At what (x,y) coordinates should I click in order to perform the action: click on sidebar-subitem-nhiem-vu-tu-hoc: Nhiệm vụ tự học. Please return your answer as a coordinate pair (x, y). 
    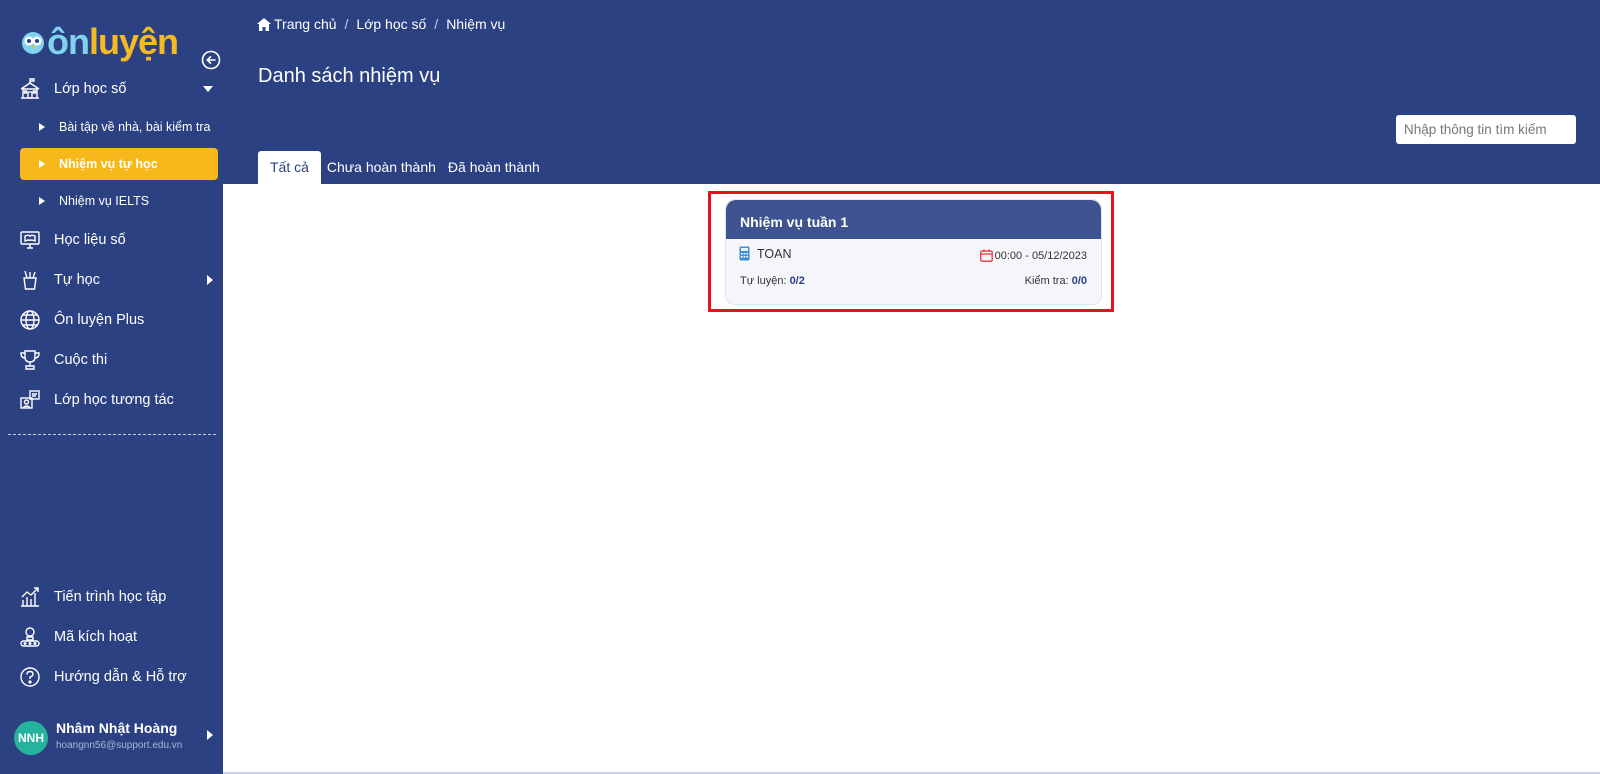
    Looking at the image, I should click on (119, 164).